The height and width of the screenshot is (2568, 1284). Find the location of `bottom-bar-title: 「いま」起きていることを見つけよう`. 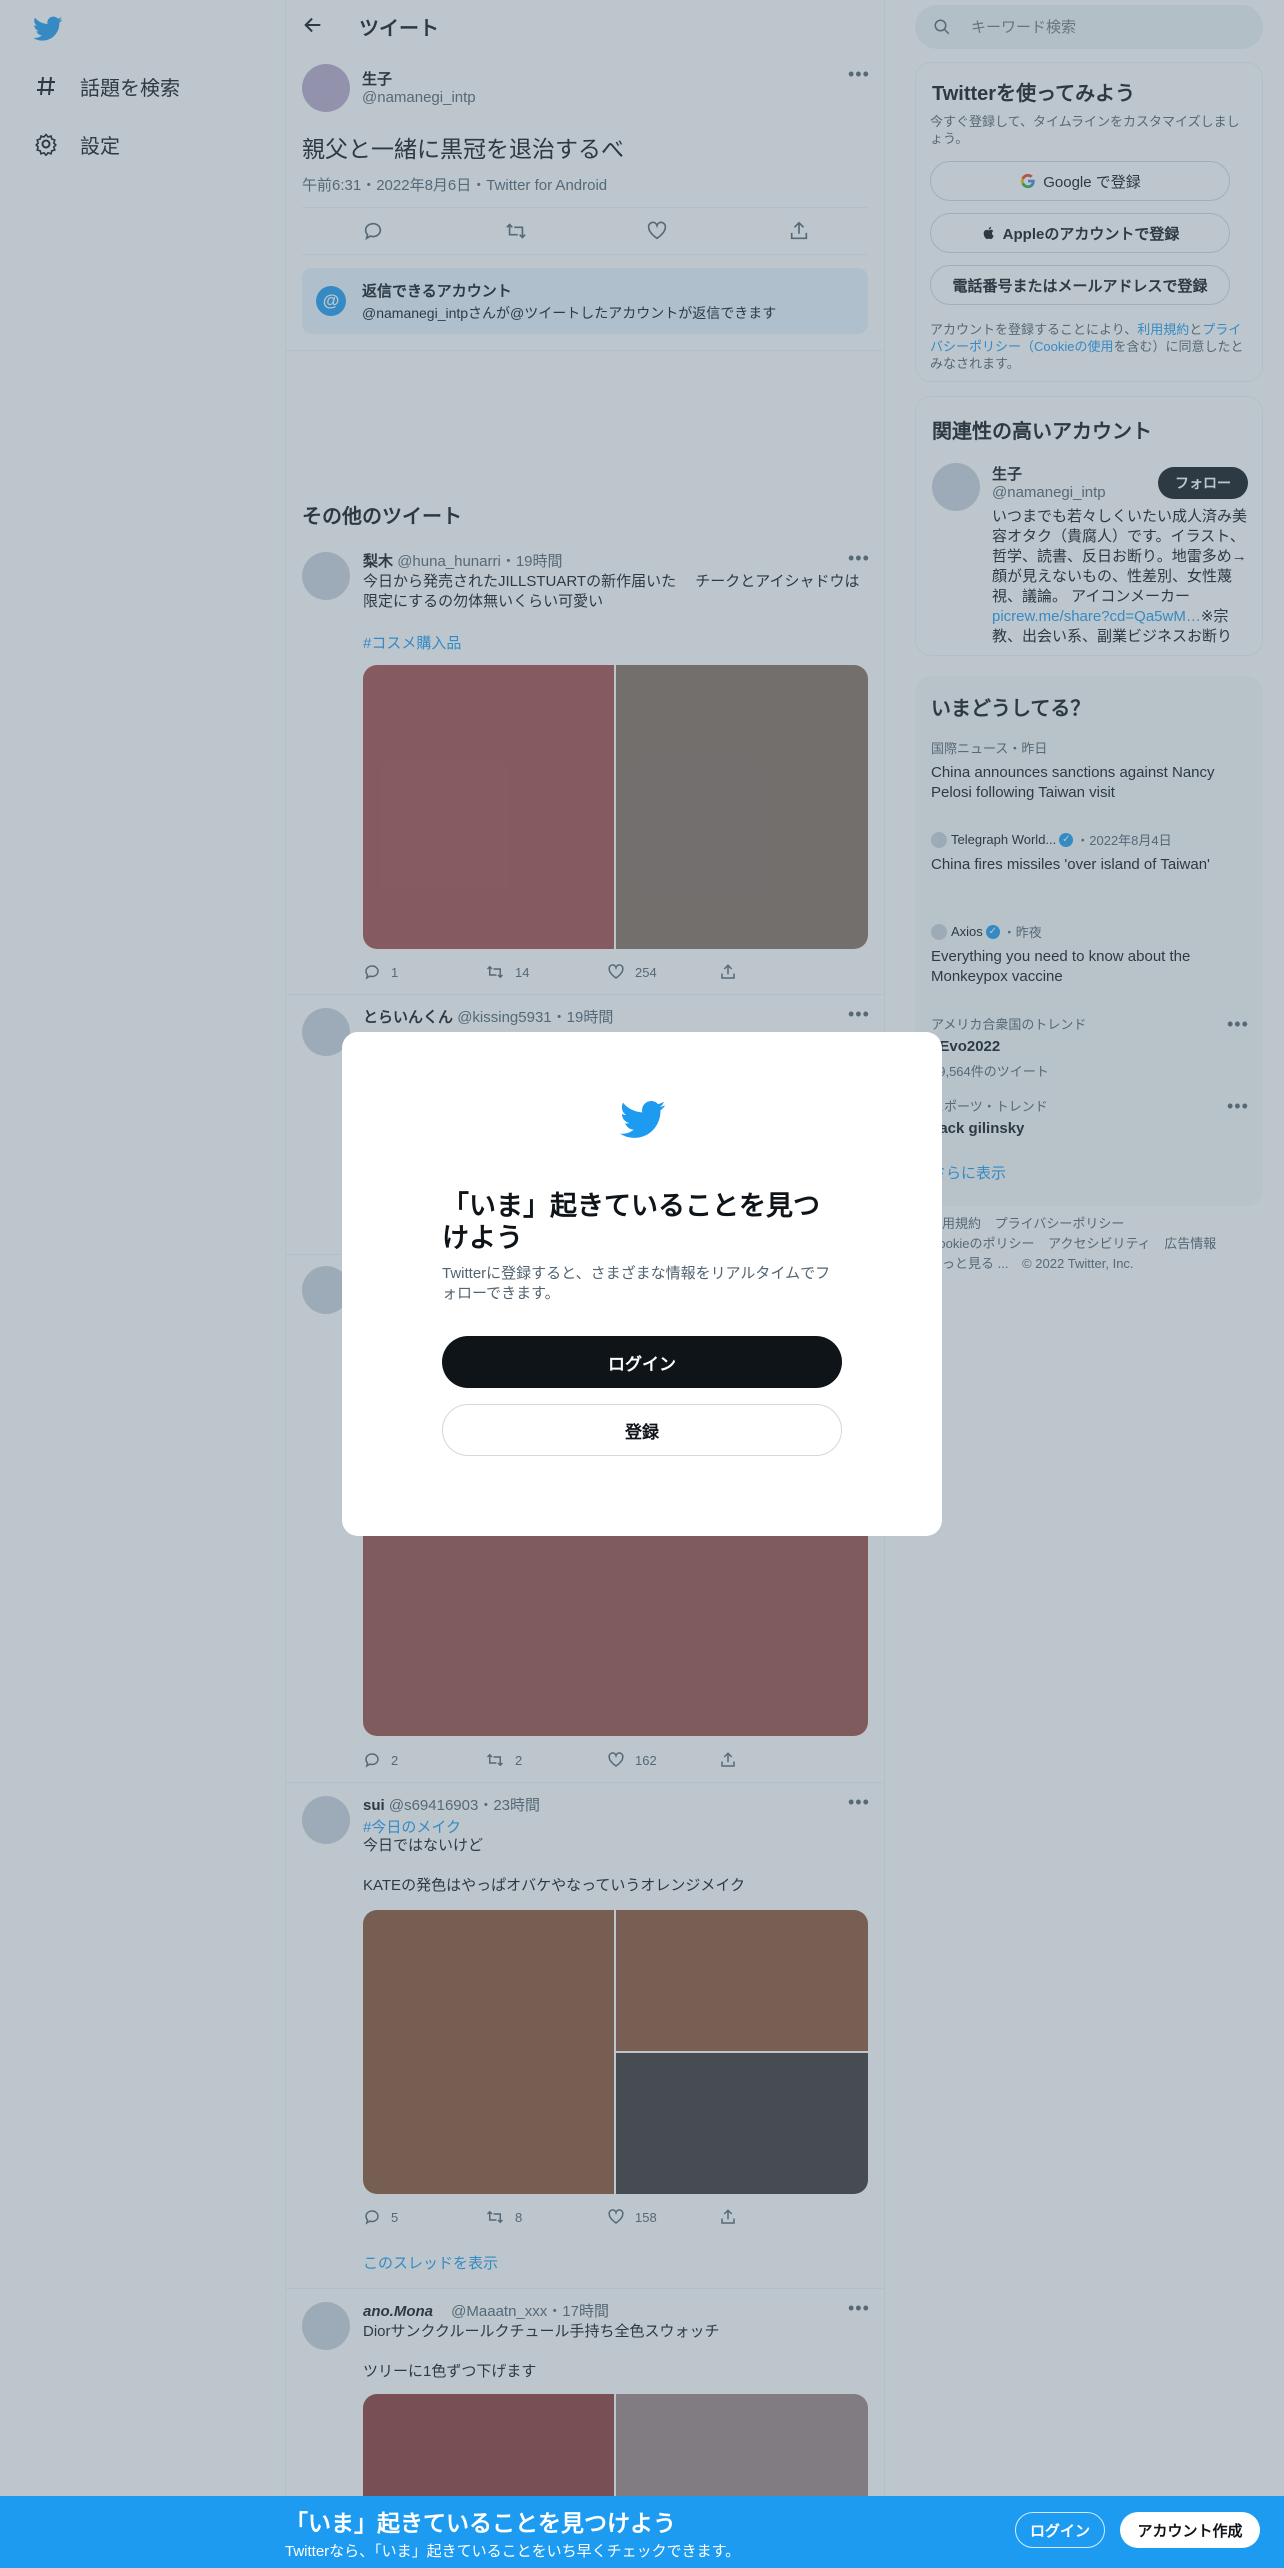

bottom-bar-title: 「いま」起きていることを見つけよう is located at coordinates (480, 2523).